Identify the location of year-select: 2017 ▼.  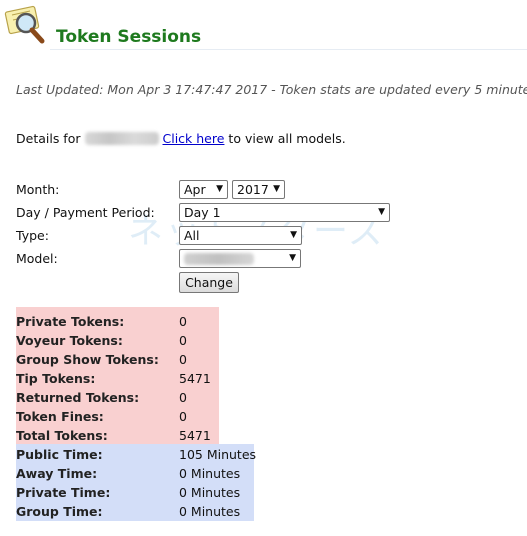
(258, 189).